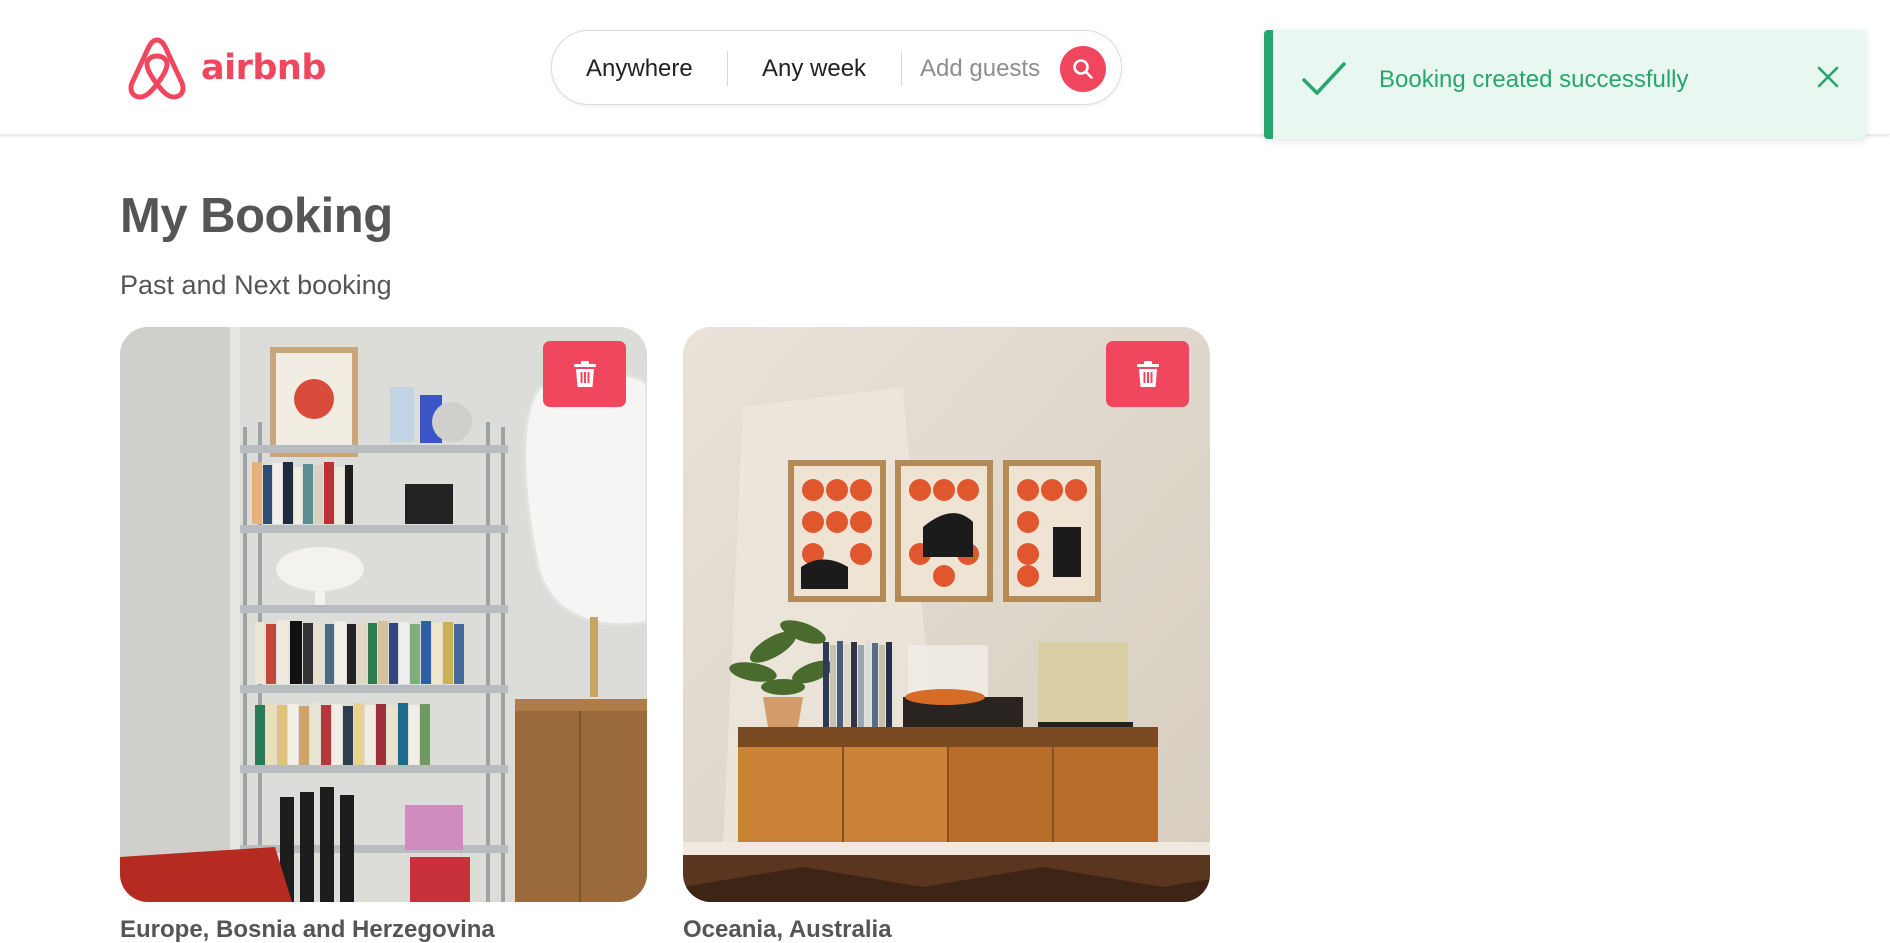  What do you see at coordinates (1324, 78) in the screenshot?
I see `check-icon` at bounding box center [1324, 78].